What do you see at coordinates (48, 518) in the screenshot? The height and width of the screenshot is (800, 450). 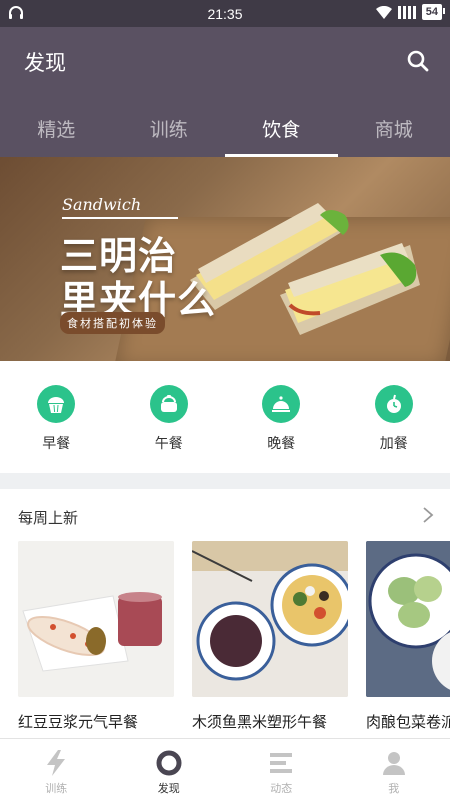 I see `section-title: 每周上新` at bounding box center [48, 518].